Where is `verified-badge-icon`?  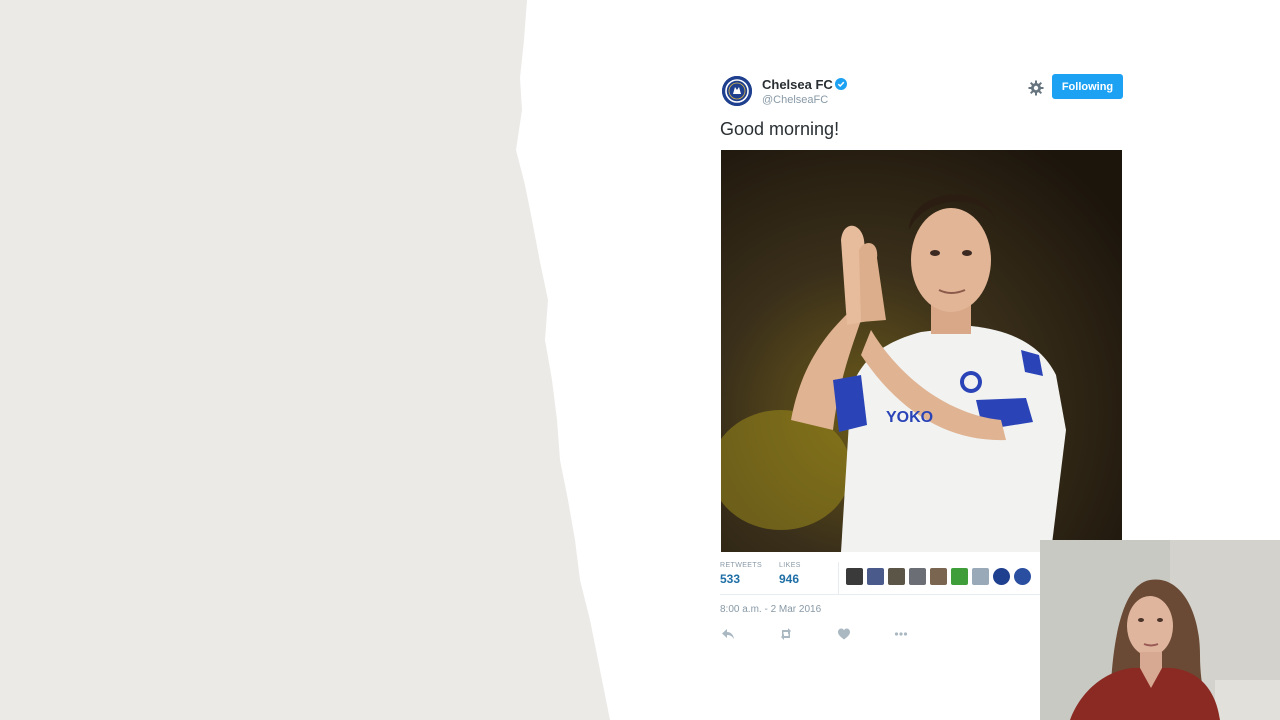 verified-badge-icon is located at coordinates (841, 84).